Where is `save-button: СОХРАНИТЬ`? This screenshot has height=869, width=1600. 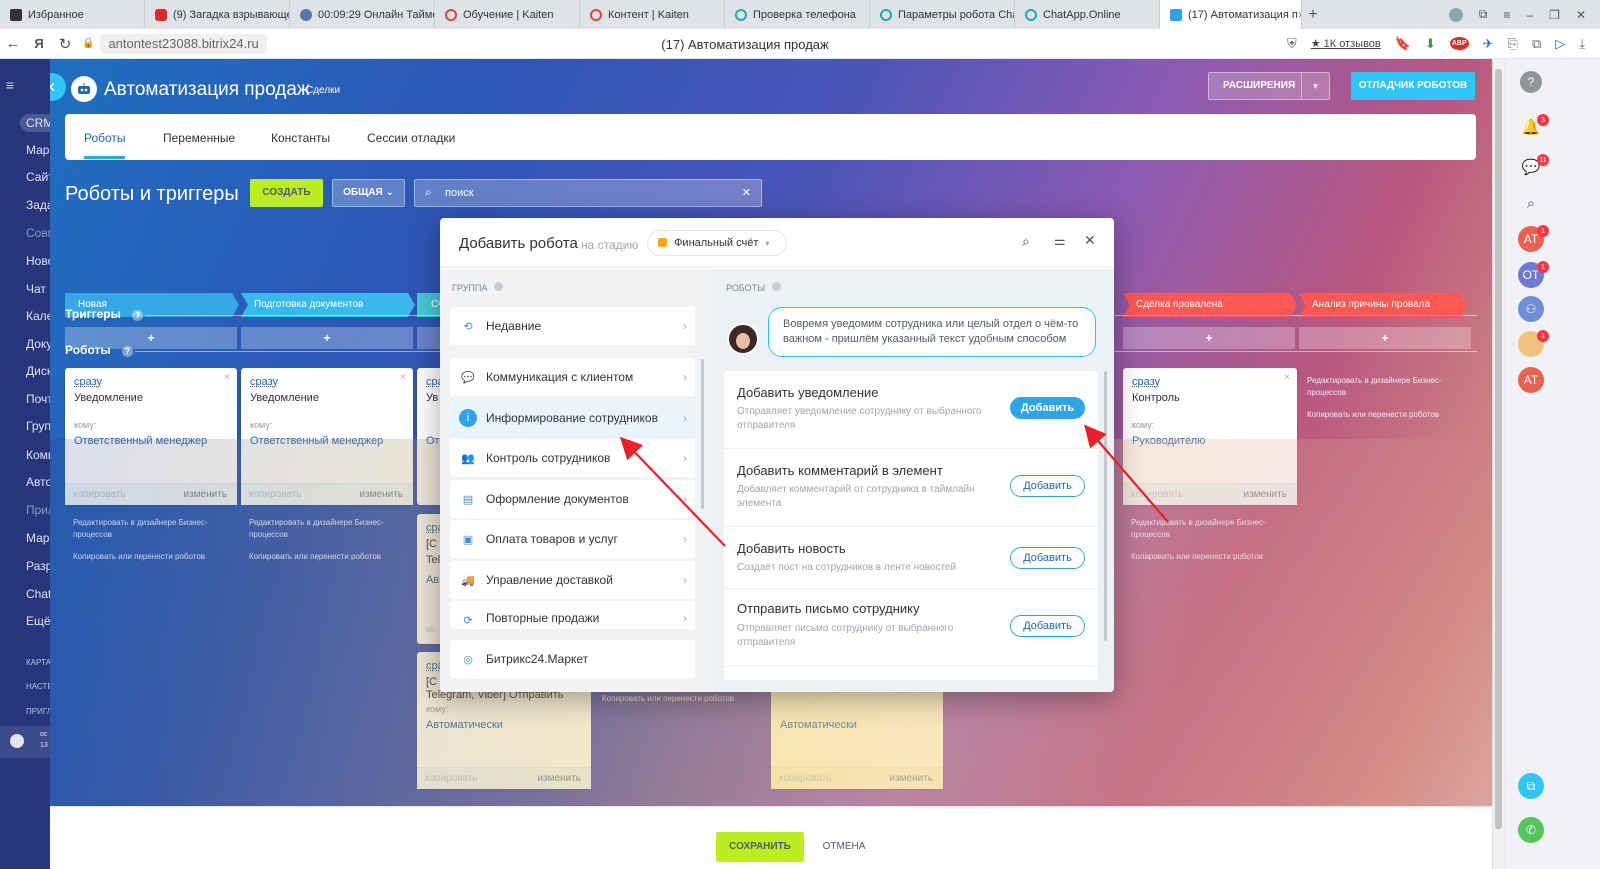 save-button: СОХРАНИТЬ is located at coordinates (760, 847).